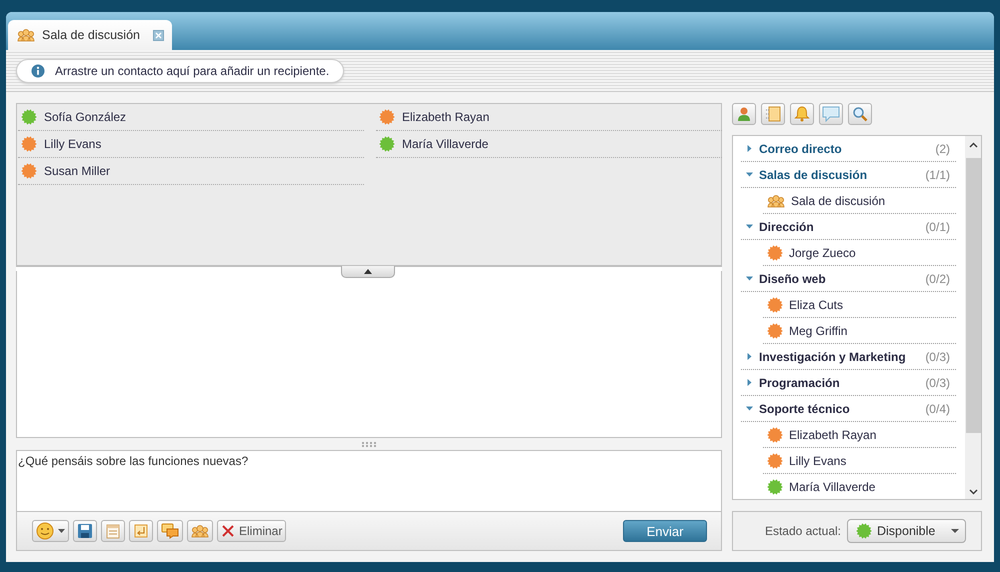  I want to click on speech-bubble-icon, so click(831, 114).